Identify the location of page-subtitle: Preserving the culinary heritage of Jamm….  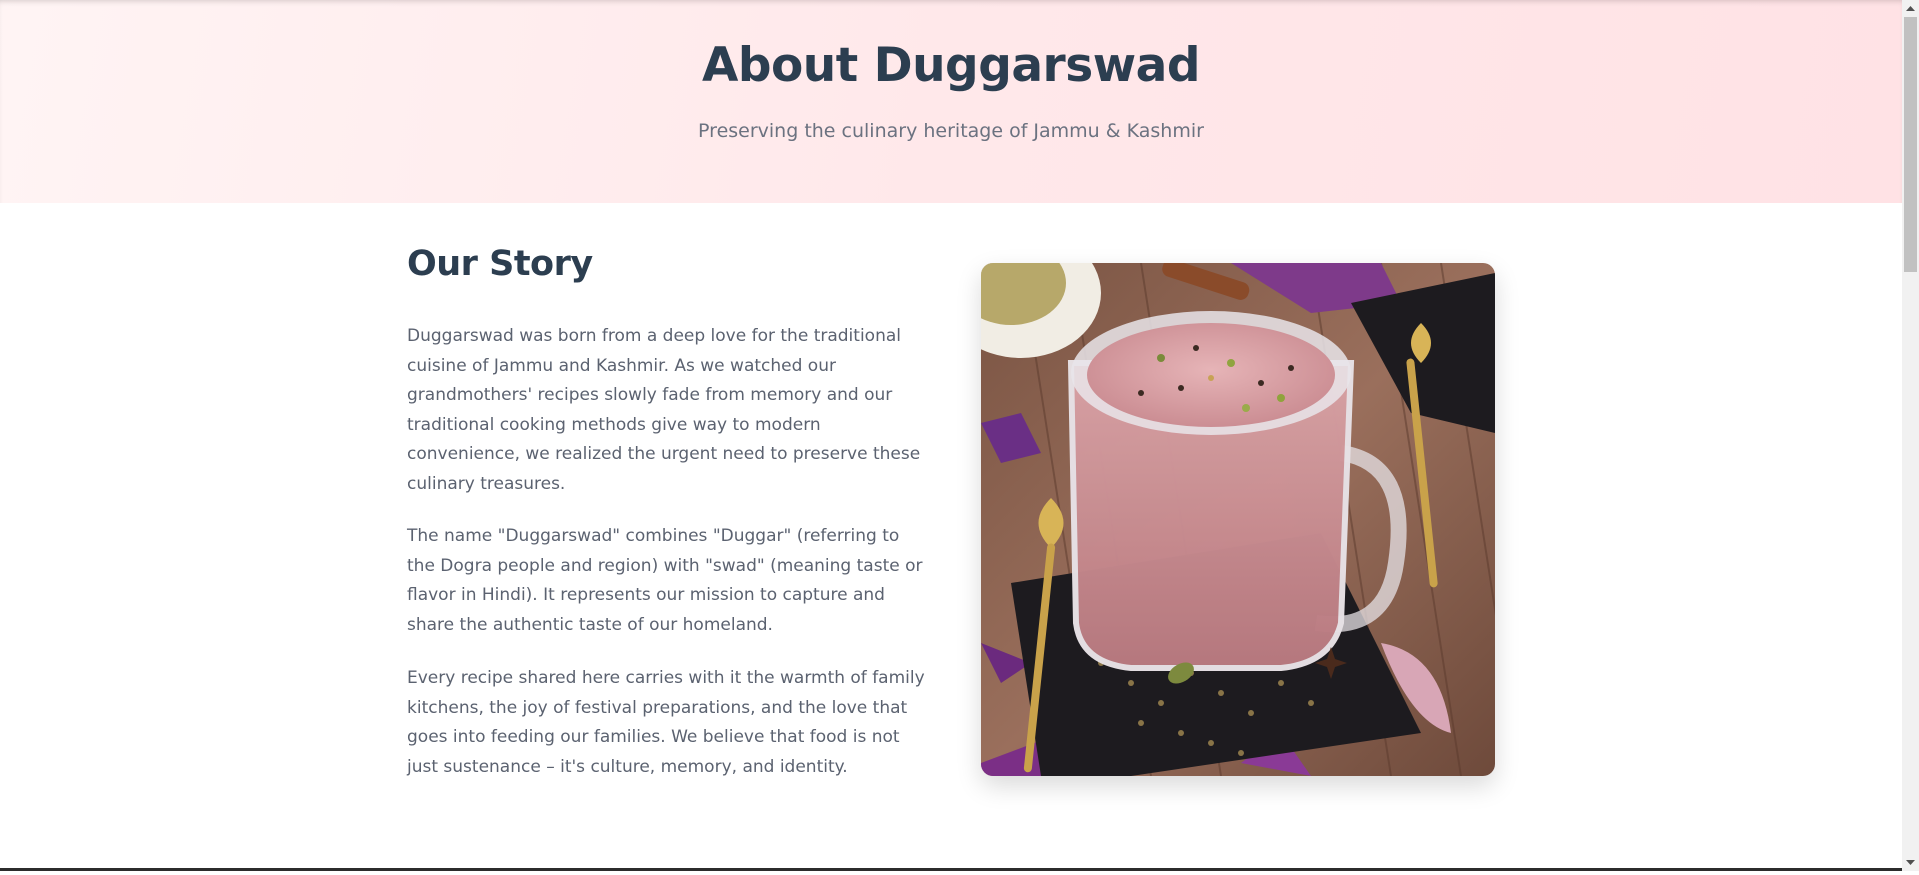
(951, 131).